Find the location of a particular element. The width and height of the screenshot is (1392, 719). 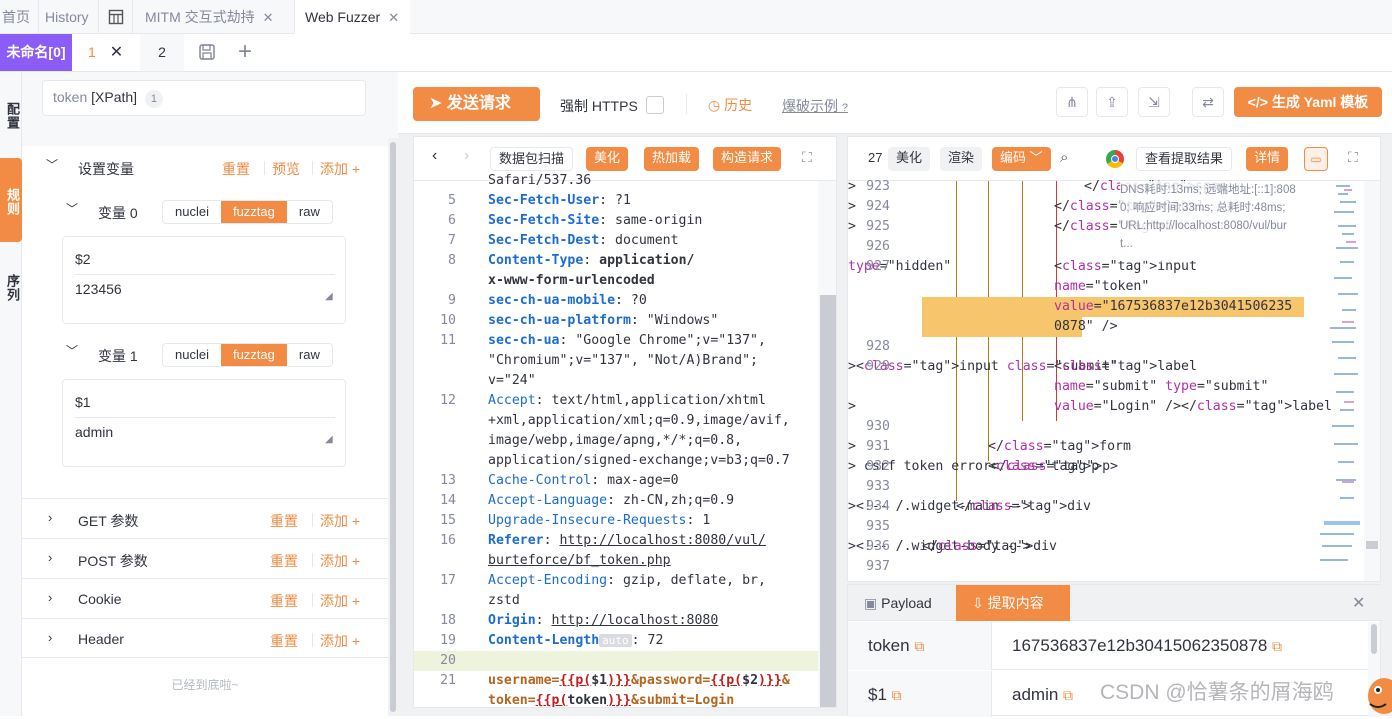

extractor-tag-type: [XPath] is located at coordinates (114, 97).